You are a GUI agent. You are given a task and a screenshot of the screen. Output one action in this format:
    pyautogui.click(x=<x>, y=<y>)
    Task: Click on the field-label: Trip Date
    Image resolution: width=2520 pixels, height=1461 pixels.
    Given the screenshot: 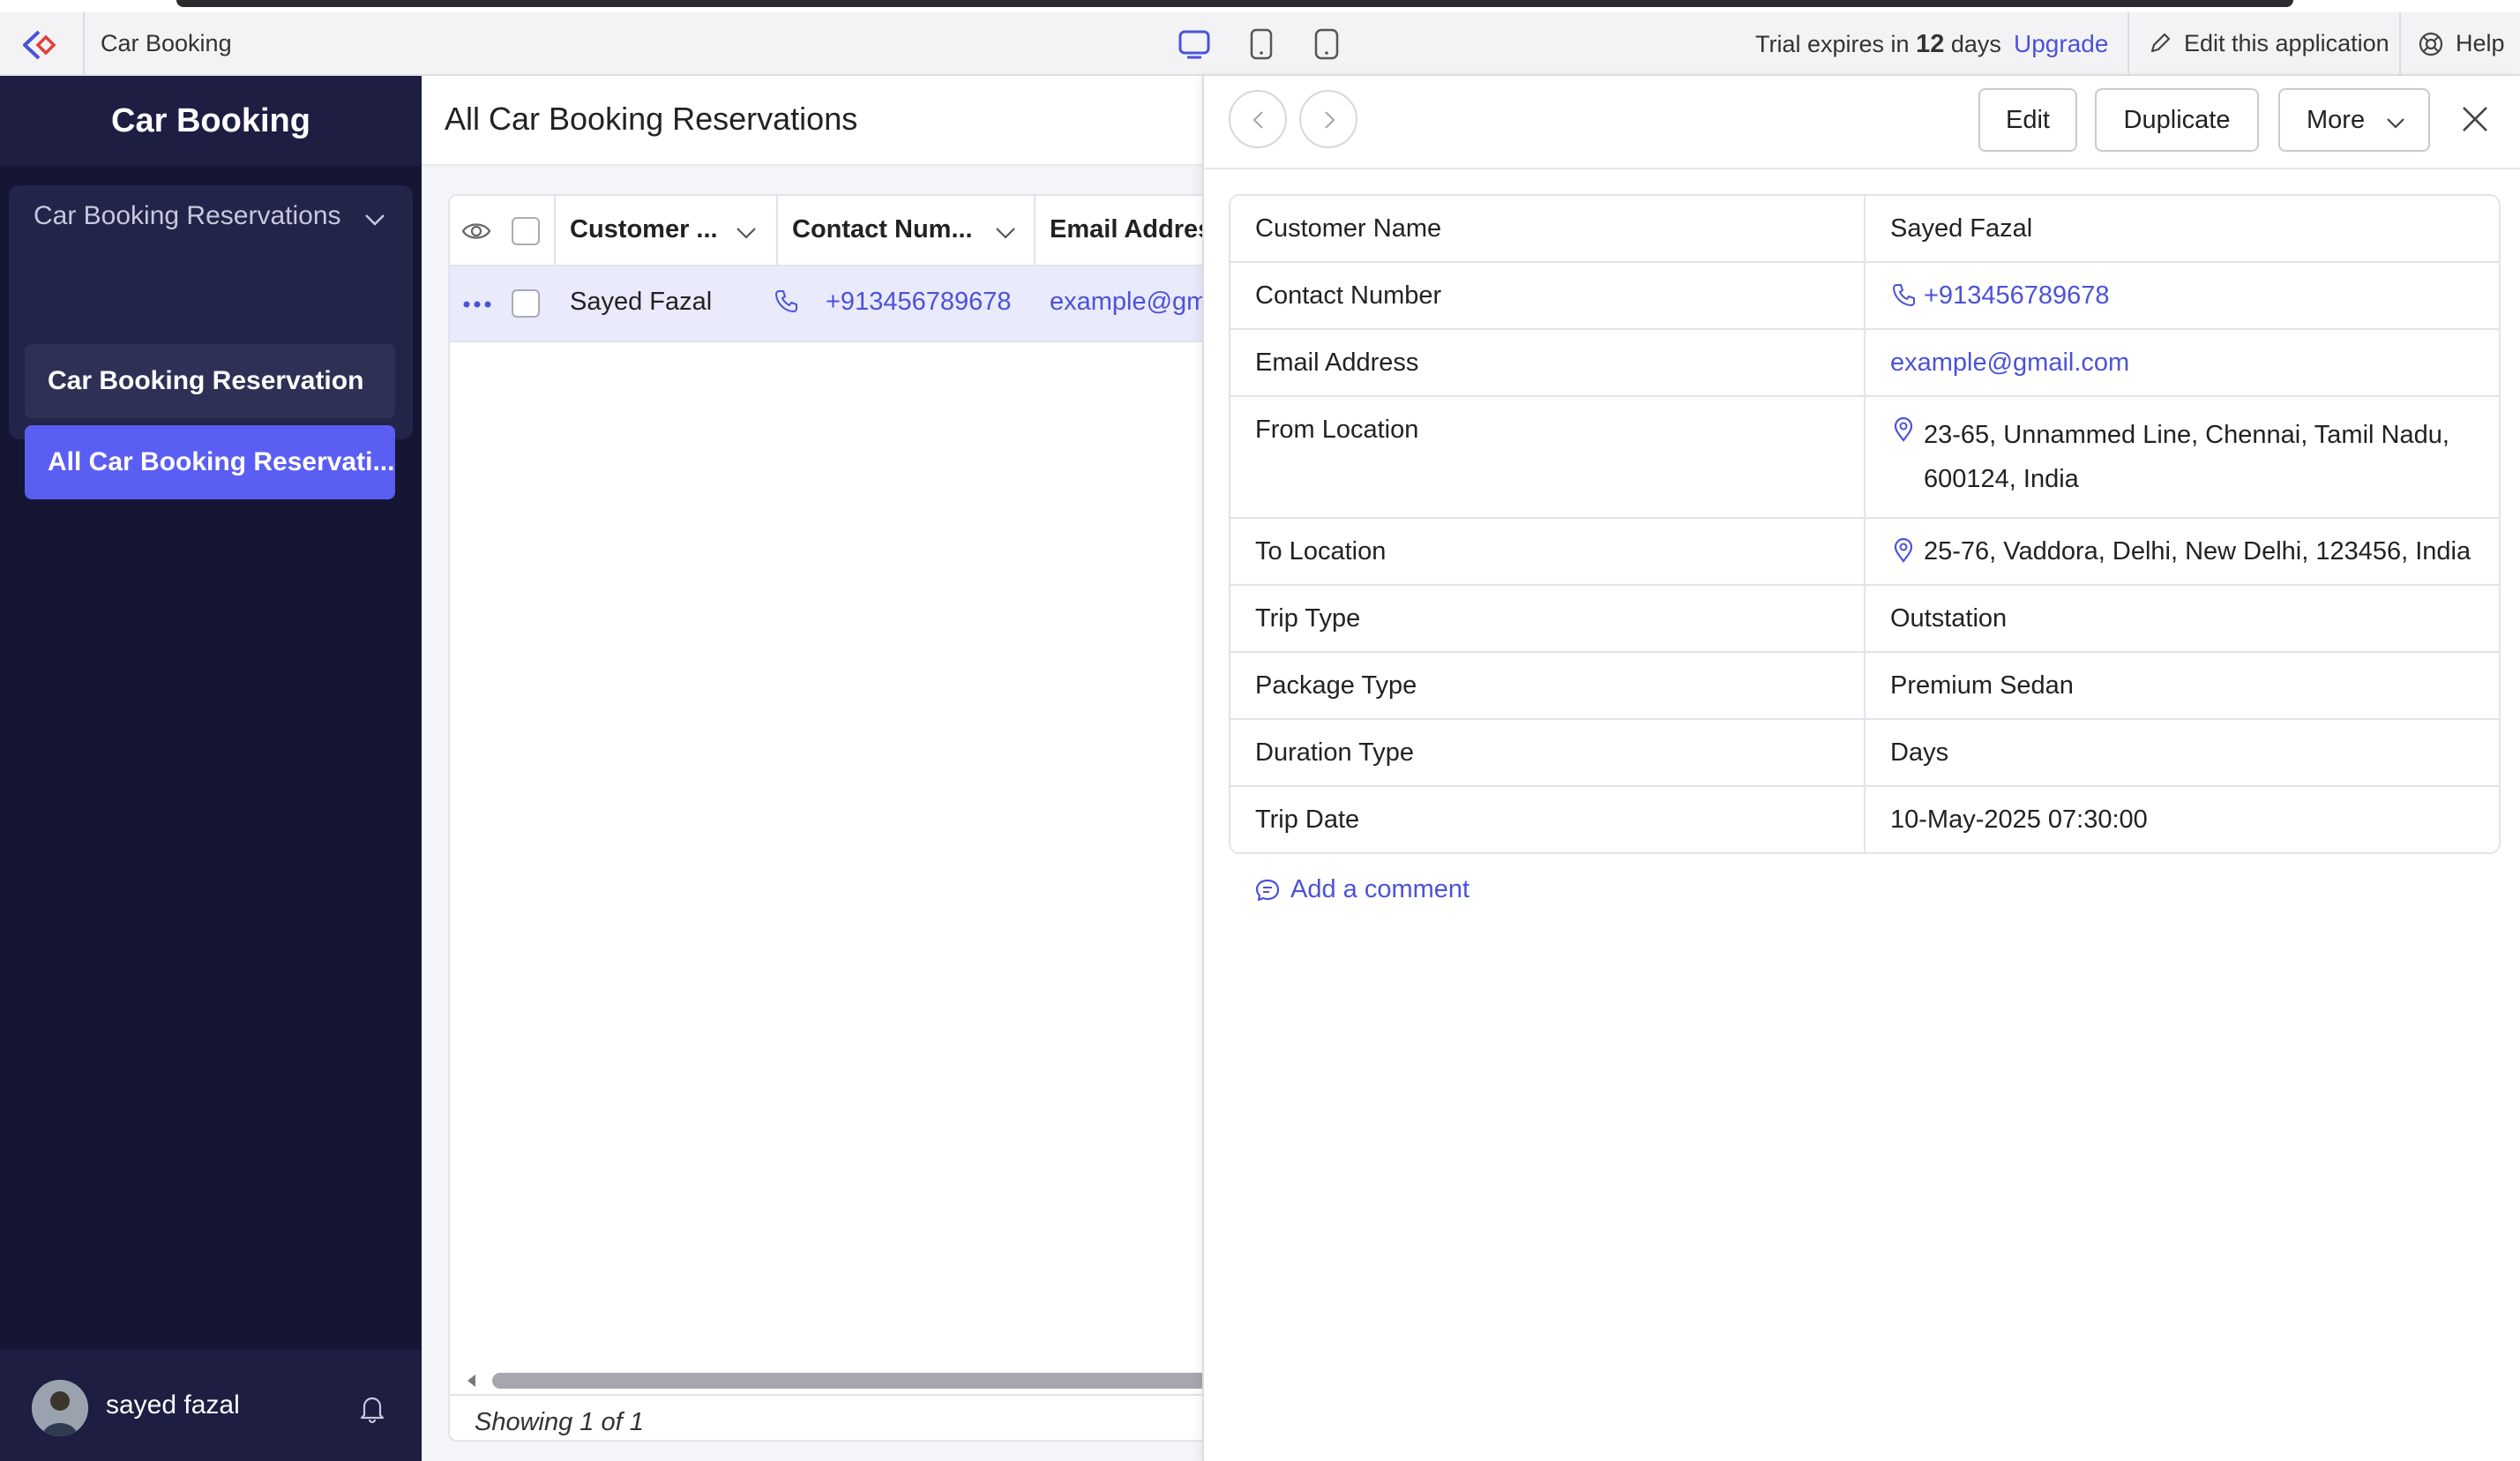 What is the action you would take?
    pyautogui.click(x=1548, y=819)
    